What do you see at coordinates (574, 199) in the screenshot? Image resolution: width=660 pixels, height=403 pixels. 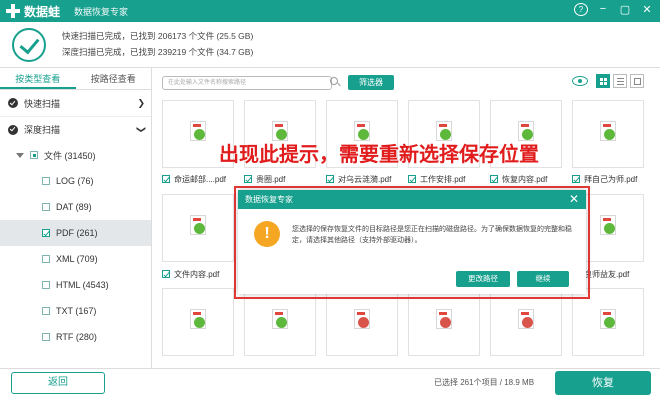 I see `dialog-close-icon: ✕` at bounding box center [574, 199].